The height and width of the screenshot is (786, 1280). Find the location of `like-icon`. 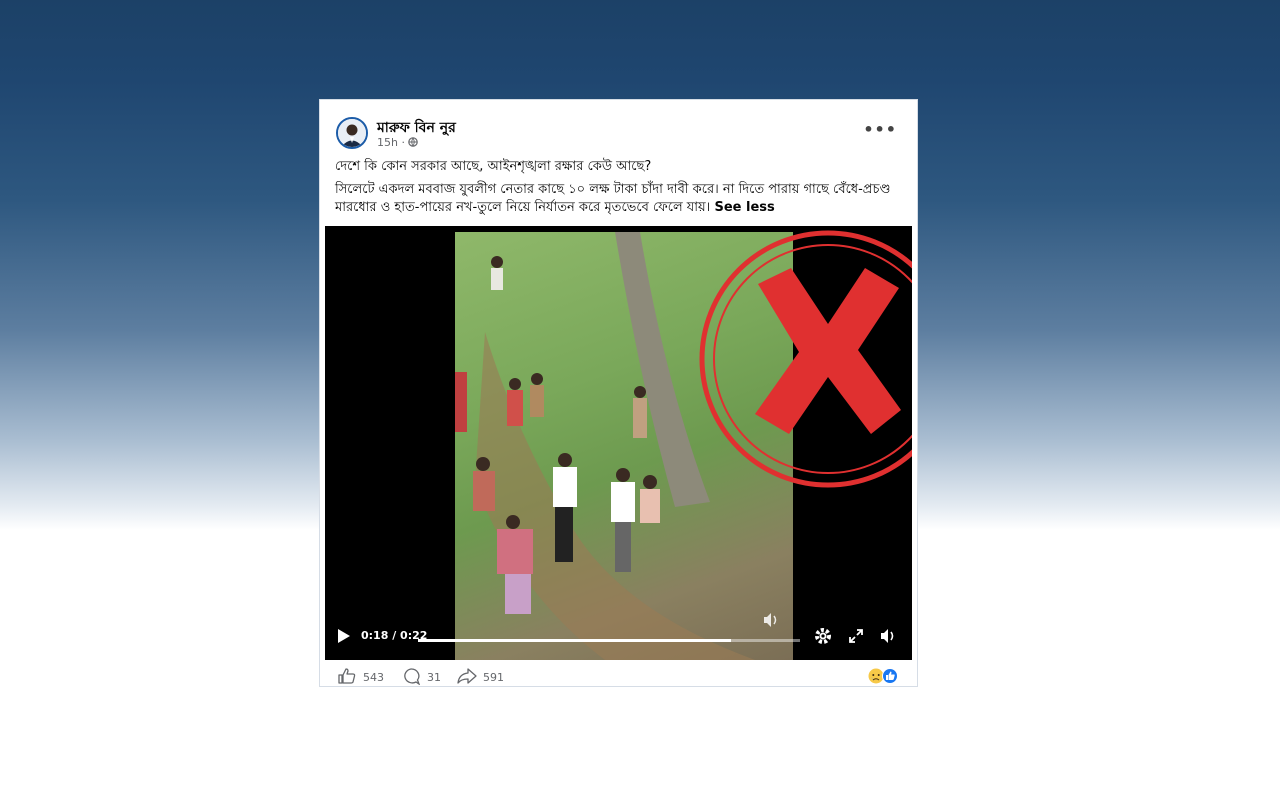

like-icon is located at coordinates (347, 676).